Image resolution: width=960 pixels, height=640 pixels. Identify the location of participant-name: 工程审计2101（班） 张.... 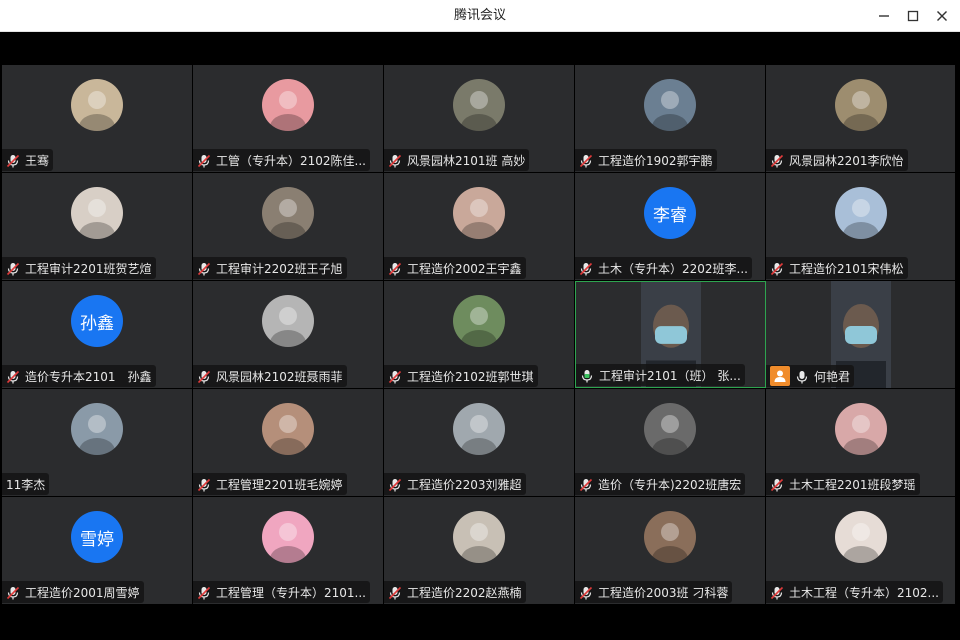
(670, 375).